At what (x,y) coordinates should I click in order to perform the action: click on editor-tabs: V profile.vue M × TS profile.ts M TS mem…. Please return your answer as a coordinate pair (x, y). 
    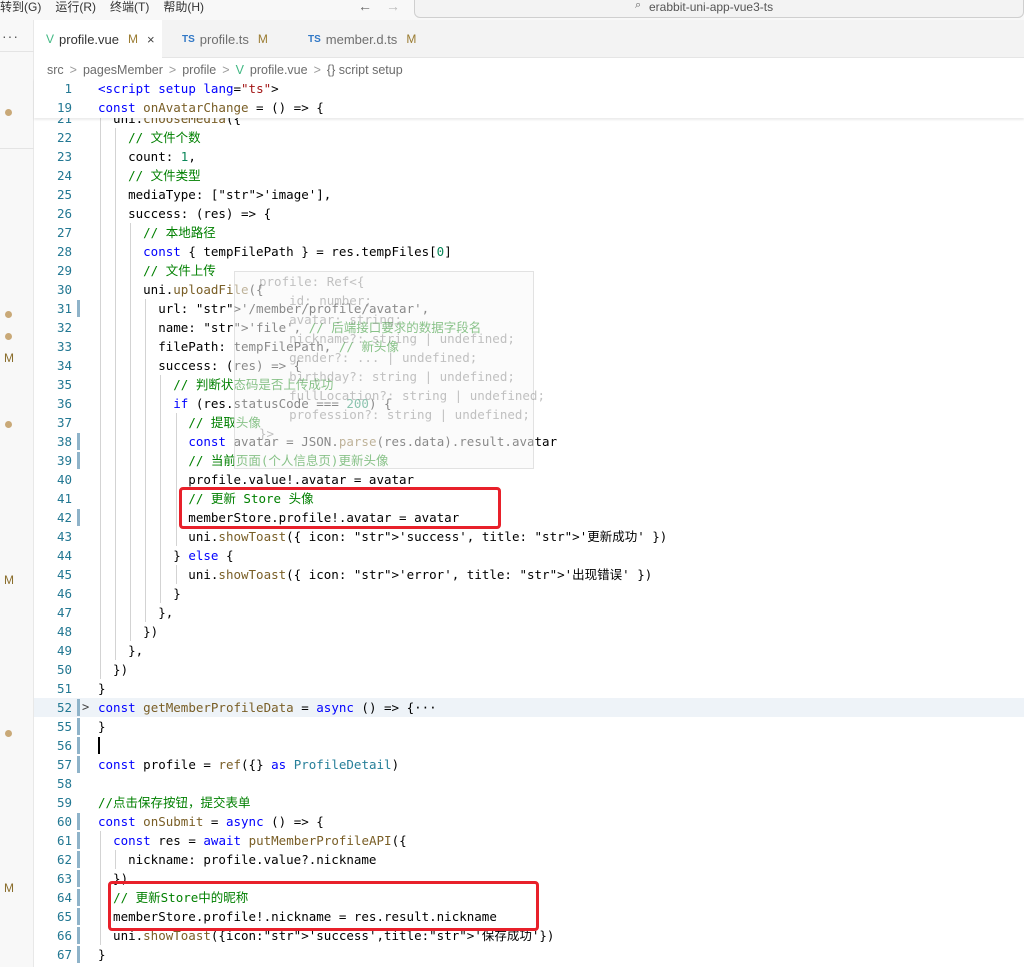
    Looking at the image, I should click on (529, 39).